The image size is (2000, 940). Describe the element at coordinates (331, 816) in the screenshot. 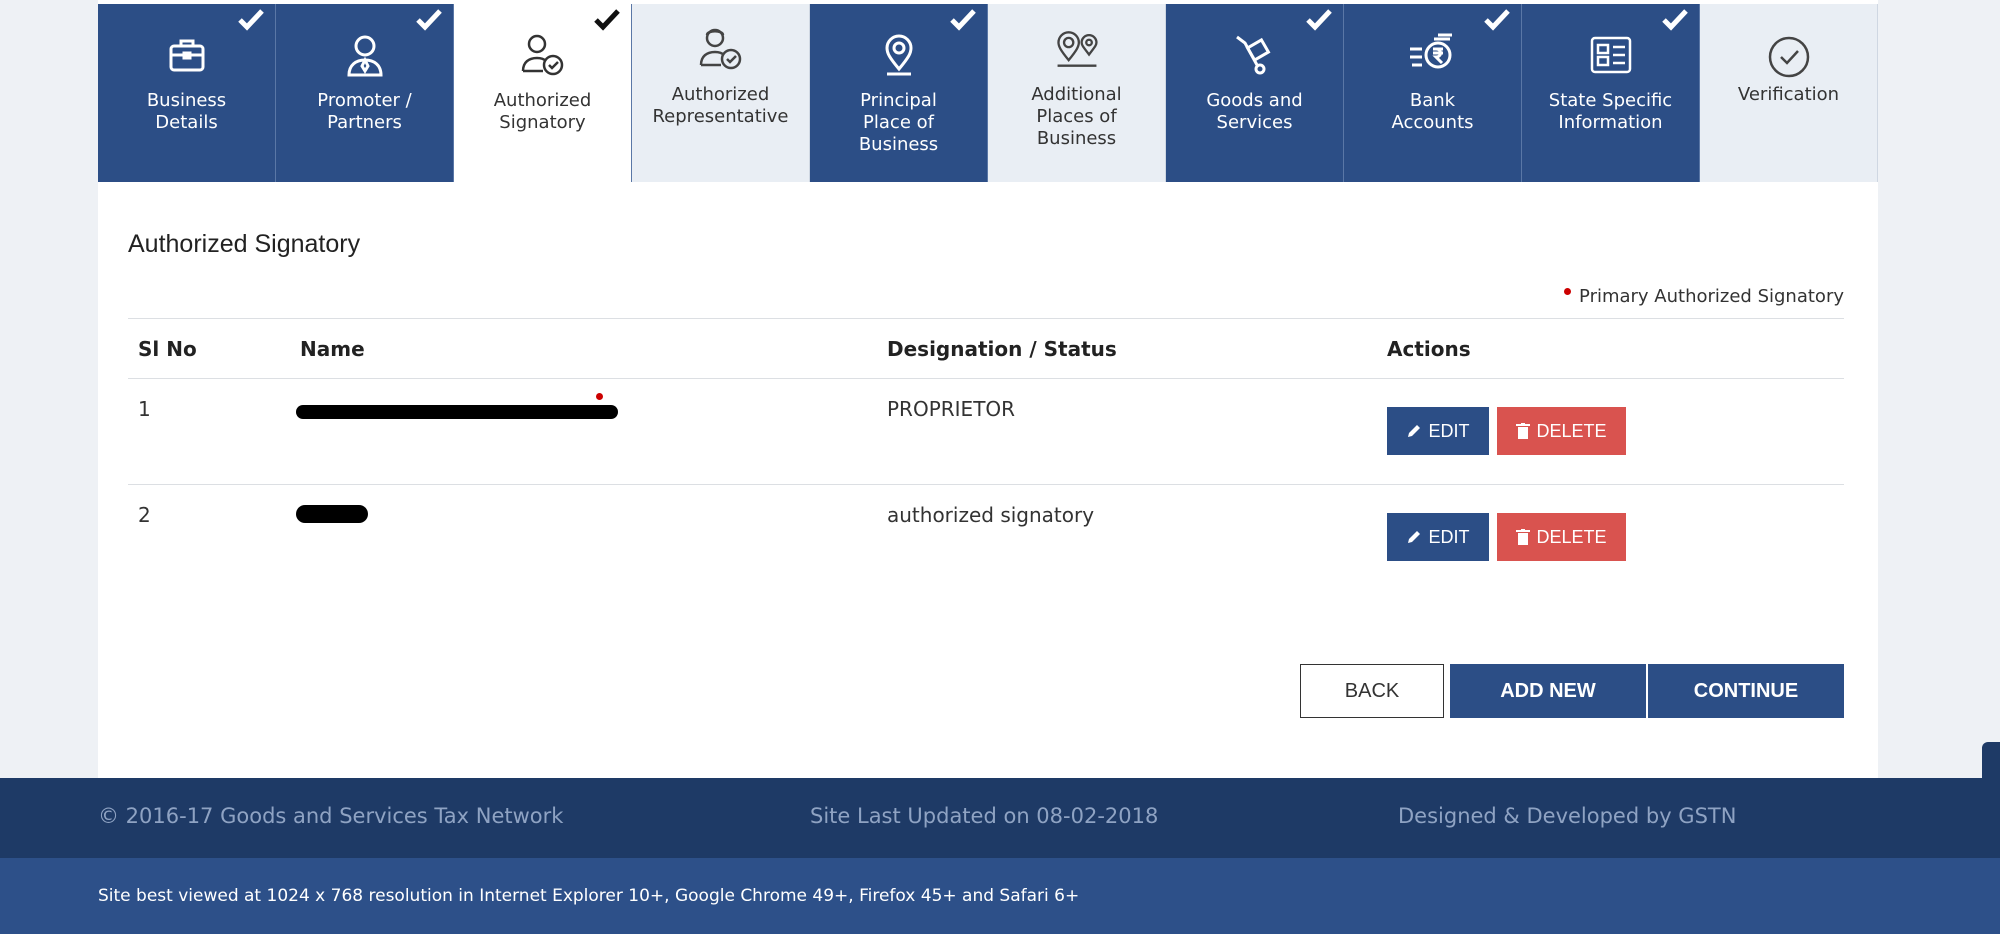

I see `footer-copyright: © 2016-17 Goods and Services Tax Network` at that location.